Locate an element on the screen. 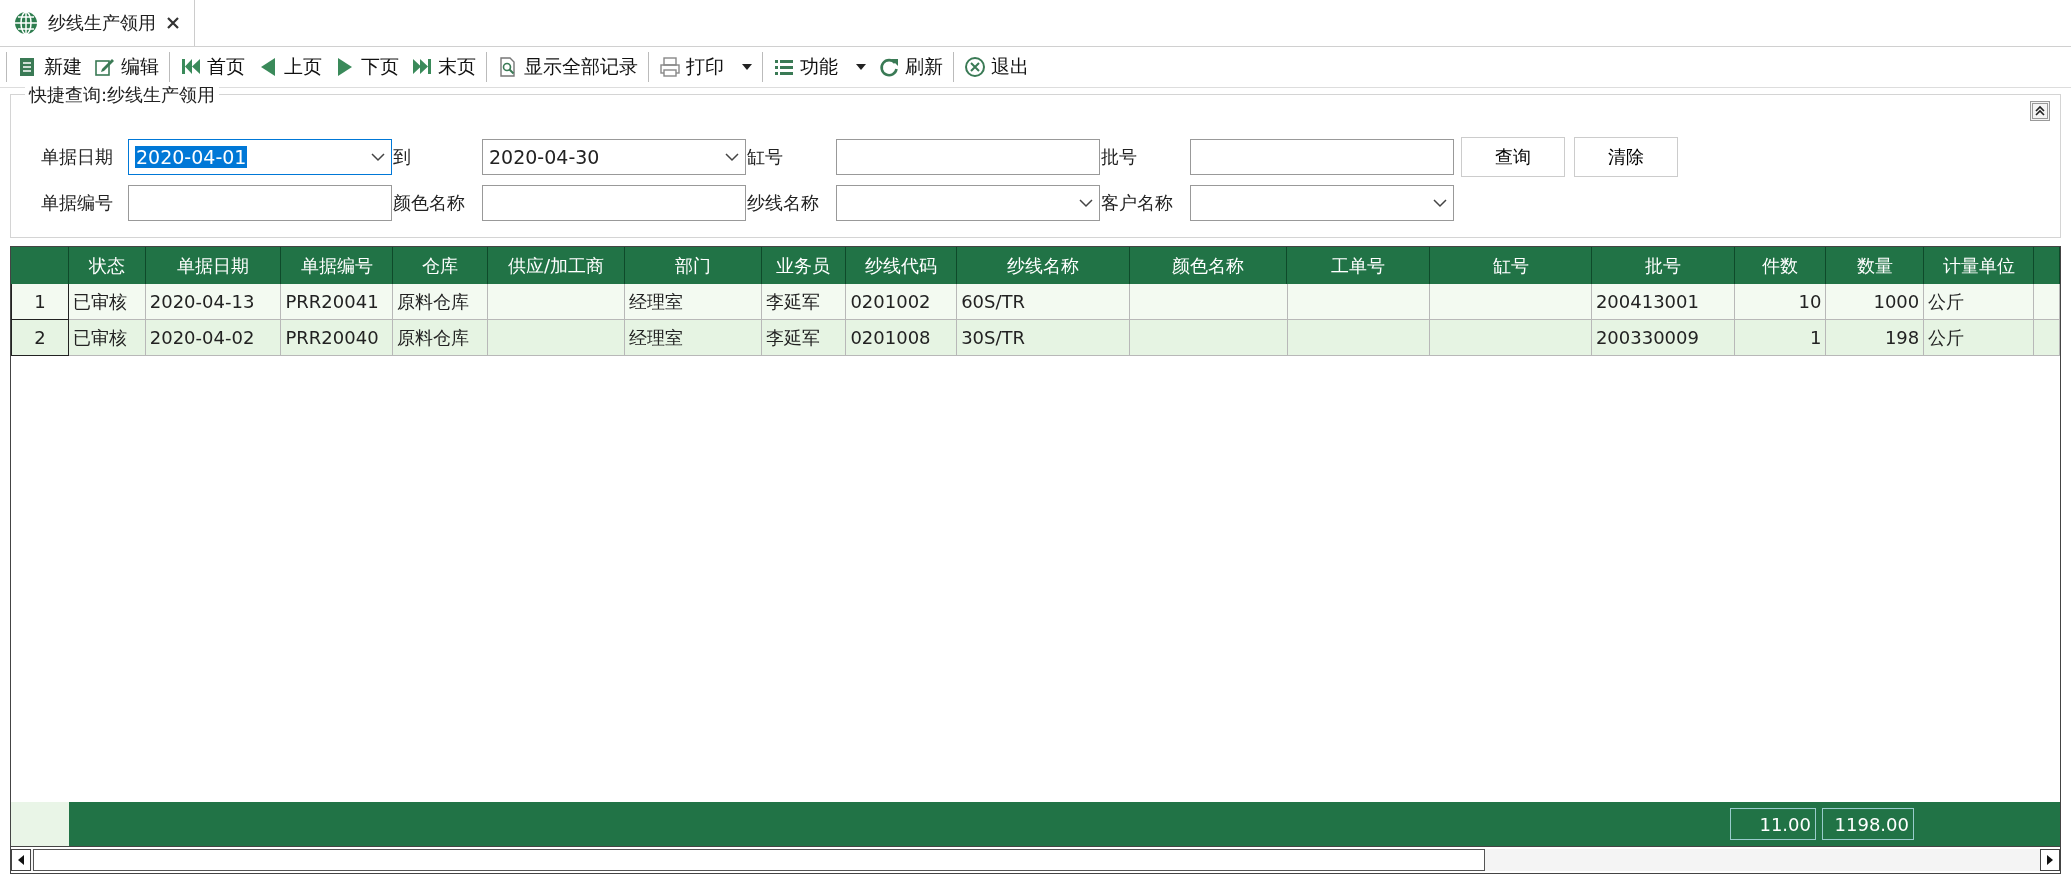 The width and height of the screenshot is (2071, 885). total-value: 11.00 is located at coordinates (1773, 824).